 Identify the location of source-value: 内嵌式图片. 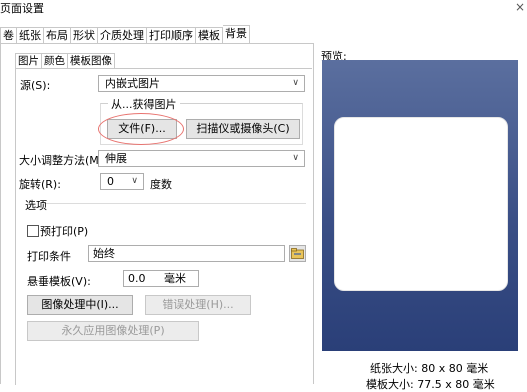
(132, 83).